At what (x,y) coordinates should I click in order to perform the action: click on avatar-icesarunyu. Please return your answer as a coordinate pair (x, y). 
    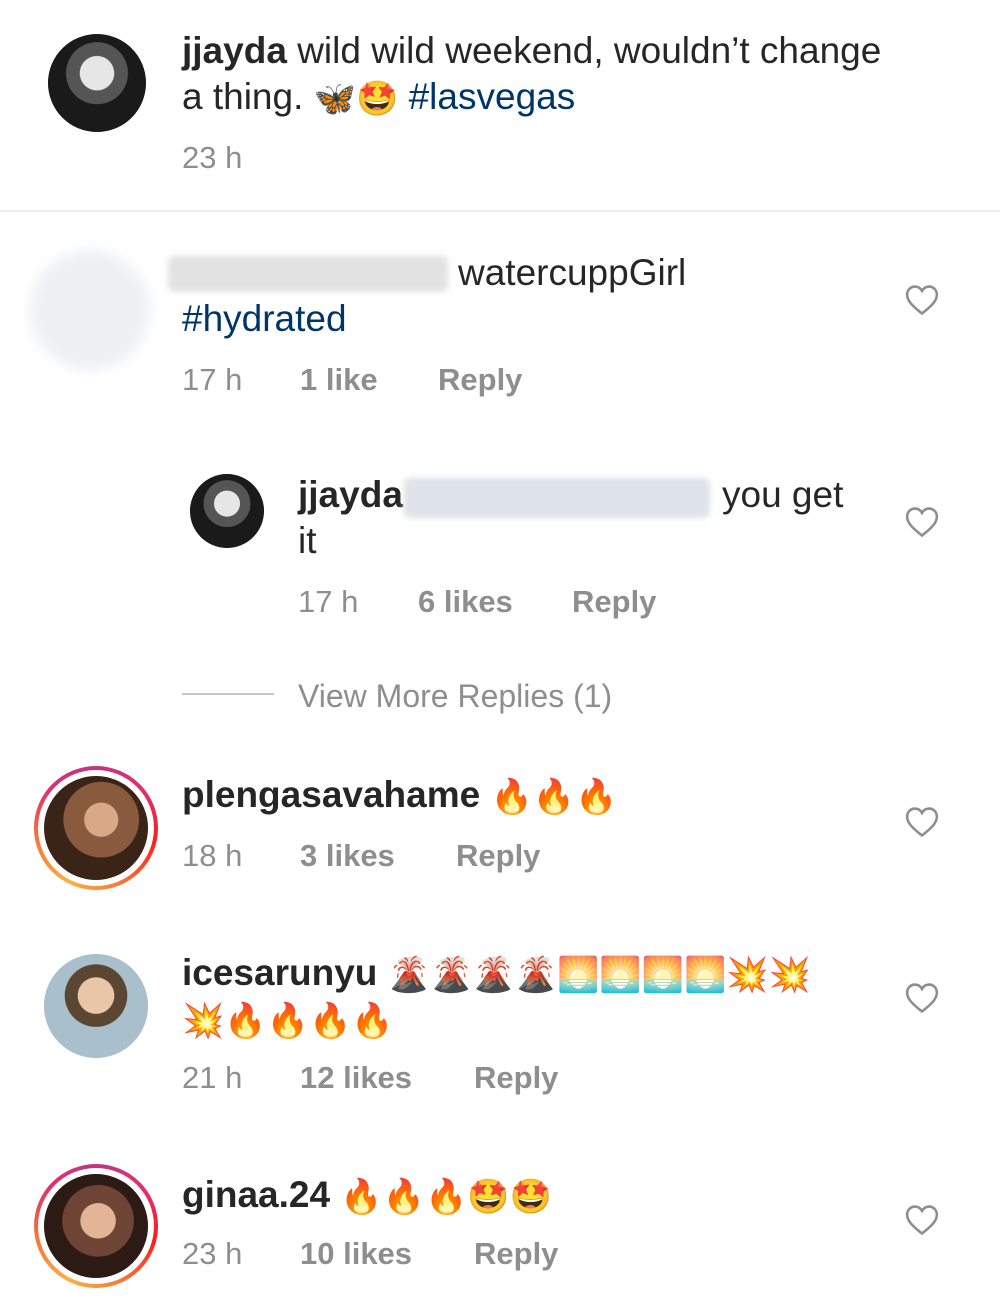
    Looking at the image, I should click on (96, 1006).